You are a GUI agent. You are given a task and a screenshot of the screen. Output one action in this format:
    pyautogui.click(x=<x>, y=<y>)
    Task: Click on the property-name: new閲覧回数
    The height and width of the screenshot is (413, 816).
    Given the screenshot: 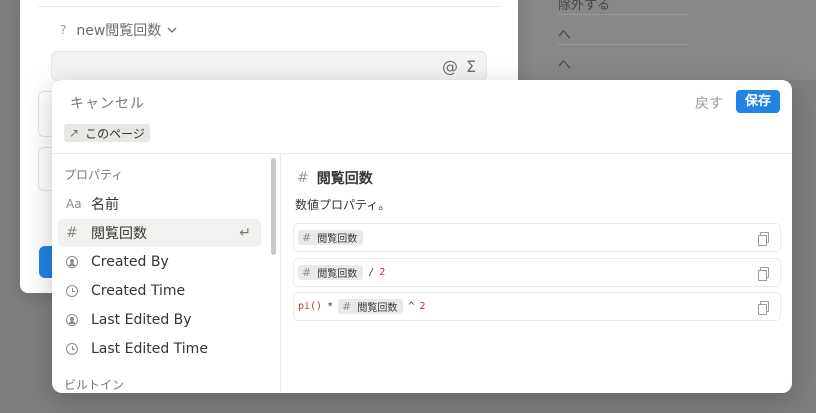 What is the action you would take?
    pyautogui.click(x=119, y=31)
    